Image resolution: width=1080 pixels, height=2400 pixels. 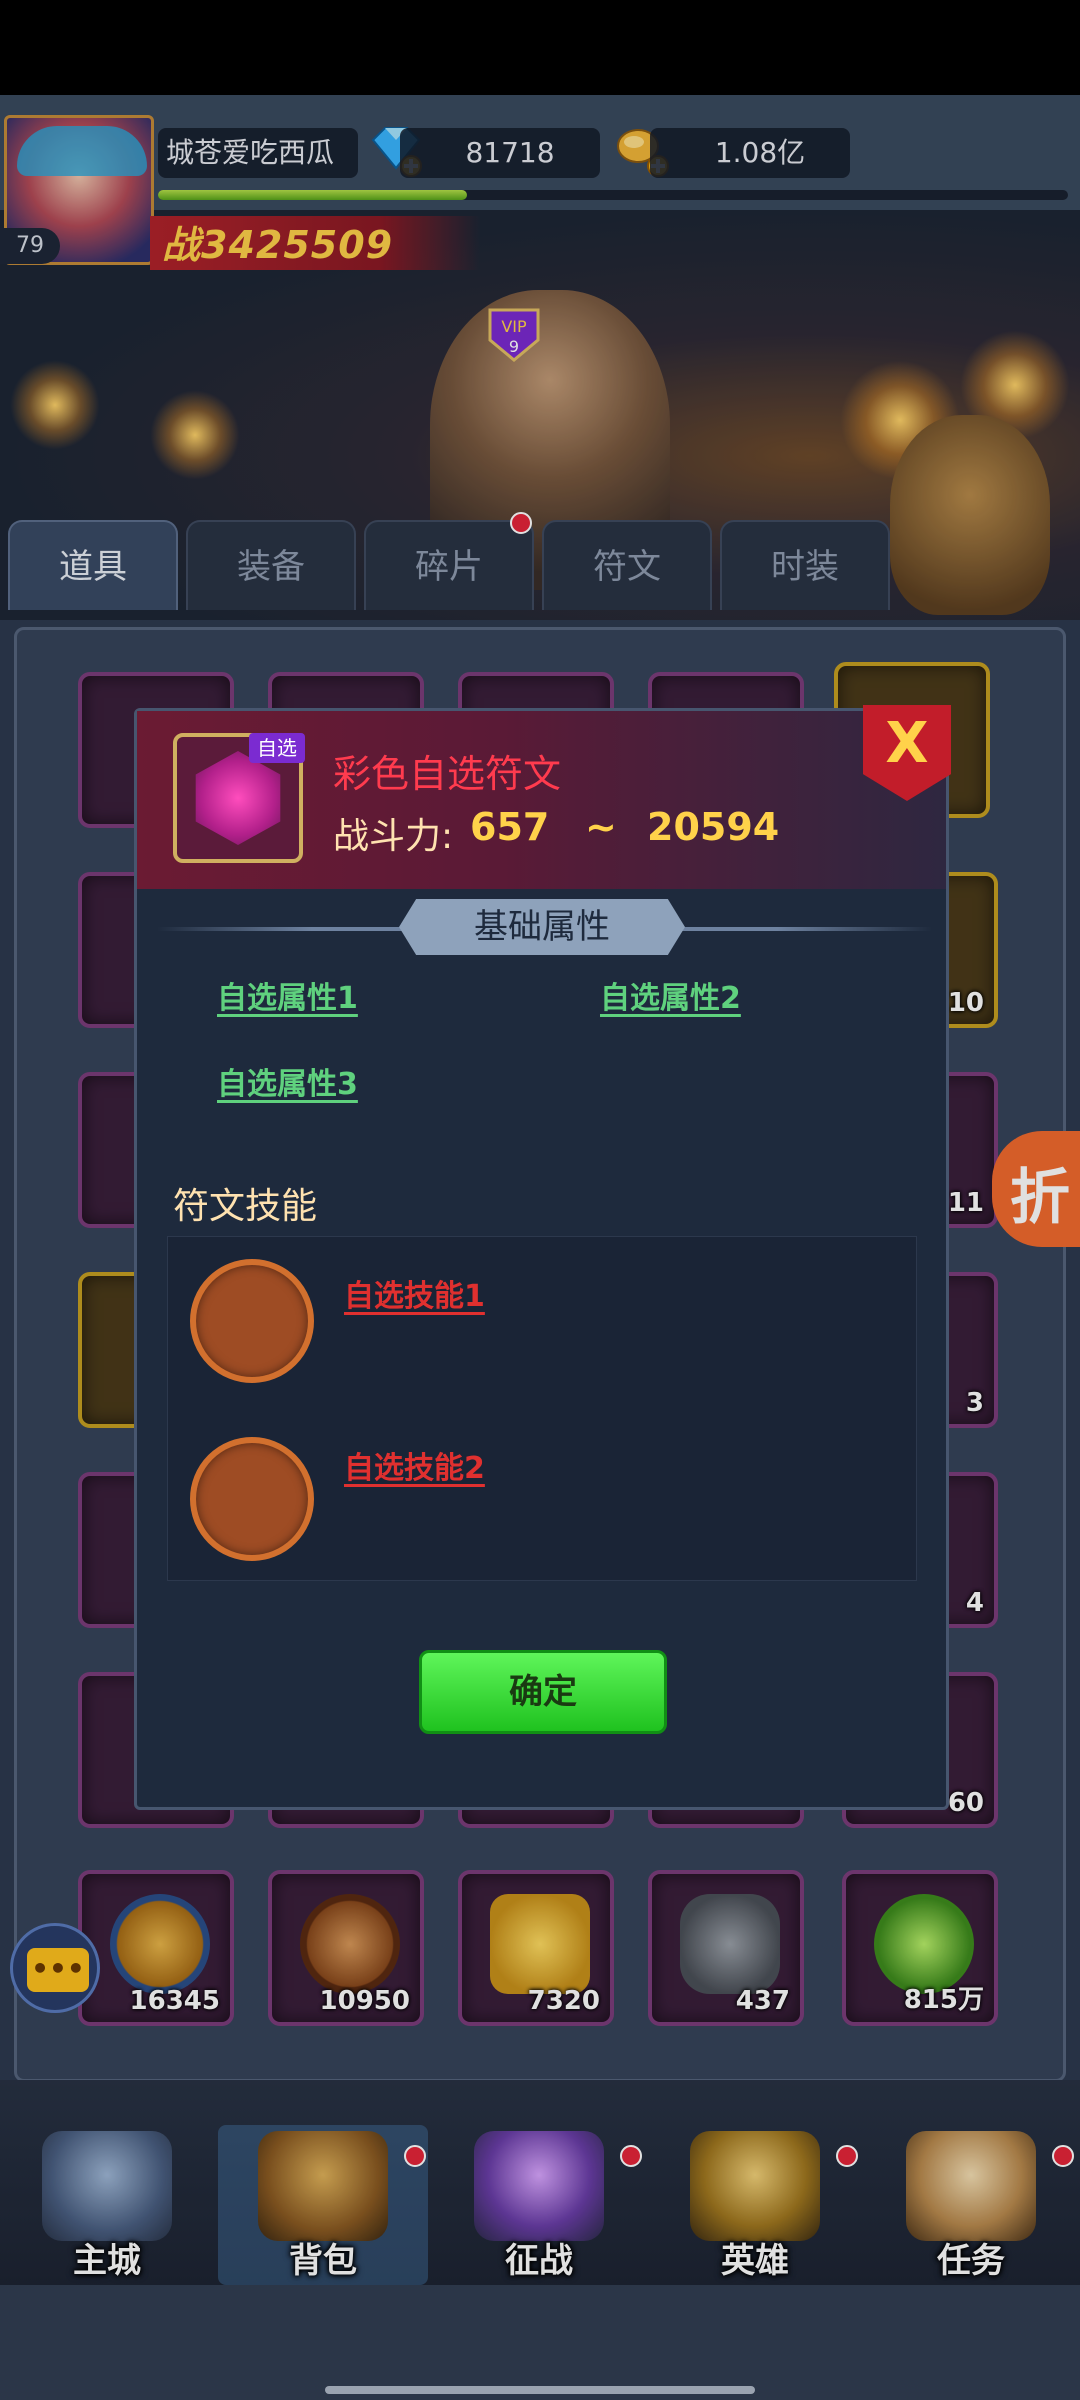 What do you see at coordinates (287, 1081) in the screenshot?
I see `attribute-option-3: 自选属性3` at bounding box center [287, 1081].